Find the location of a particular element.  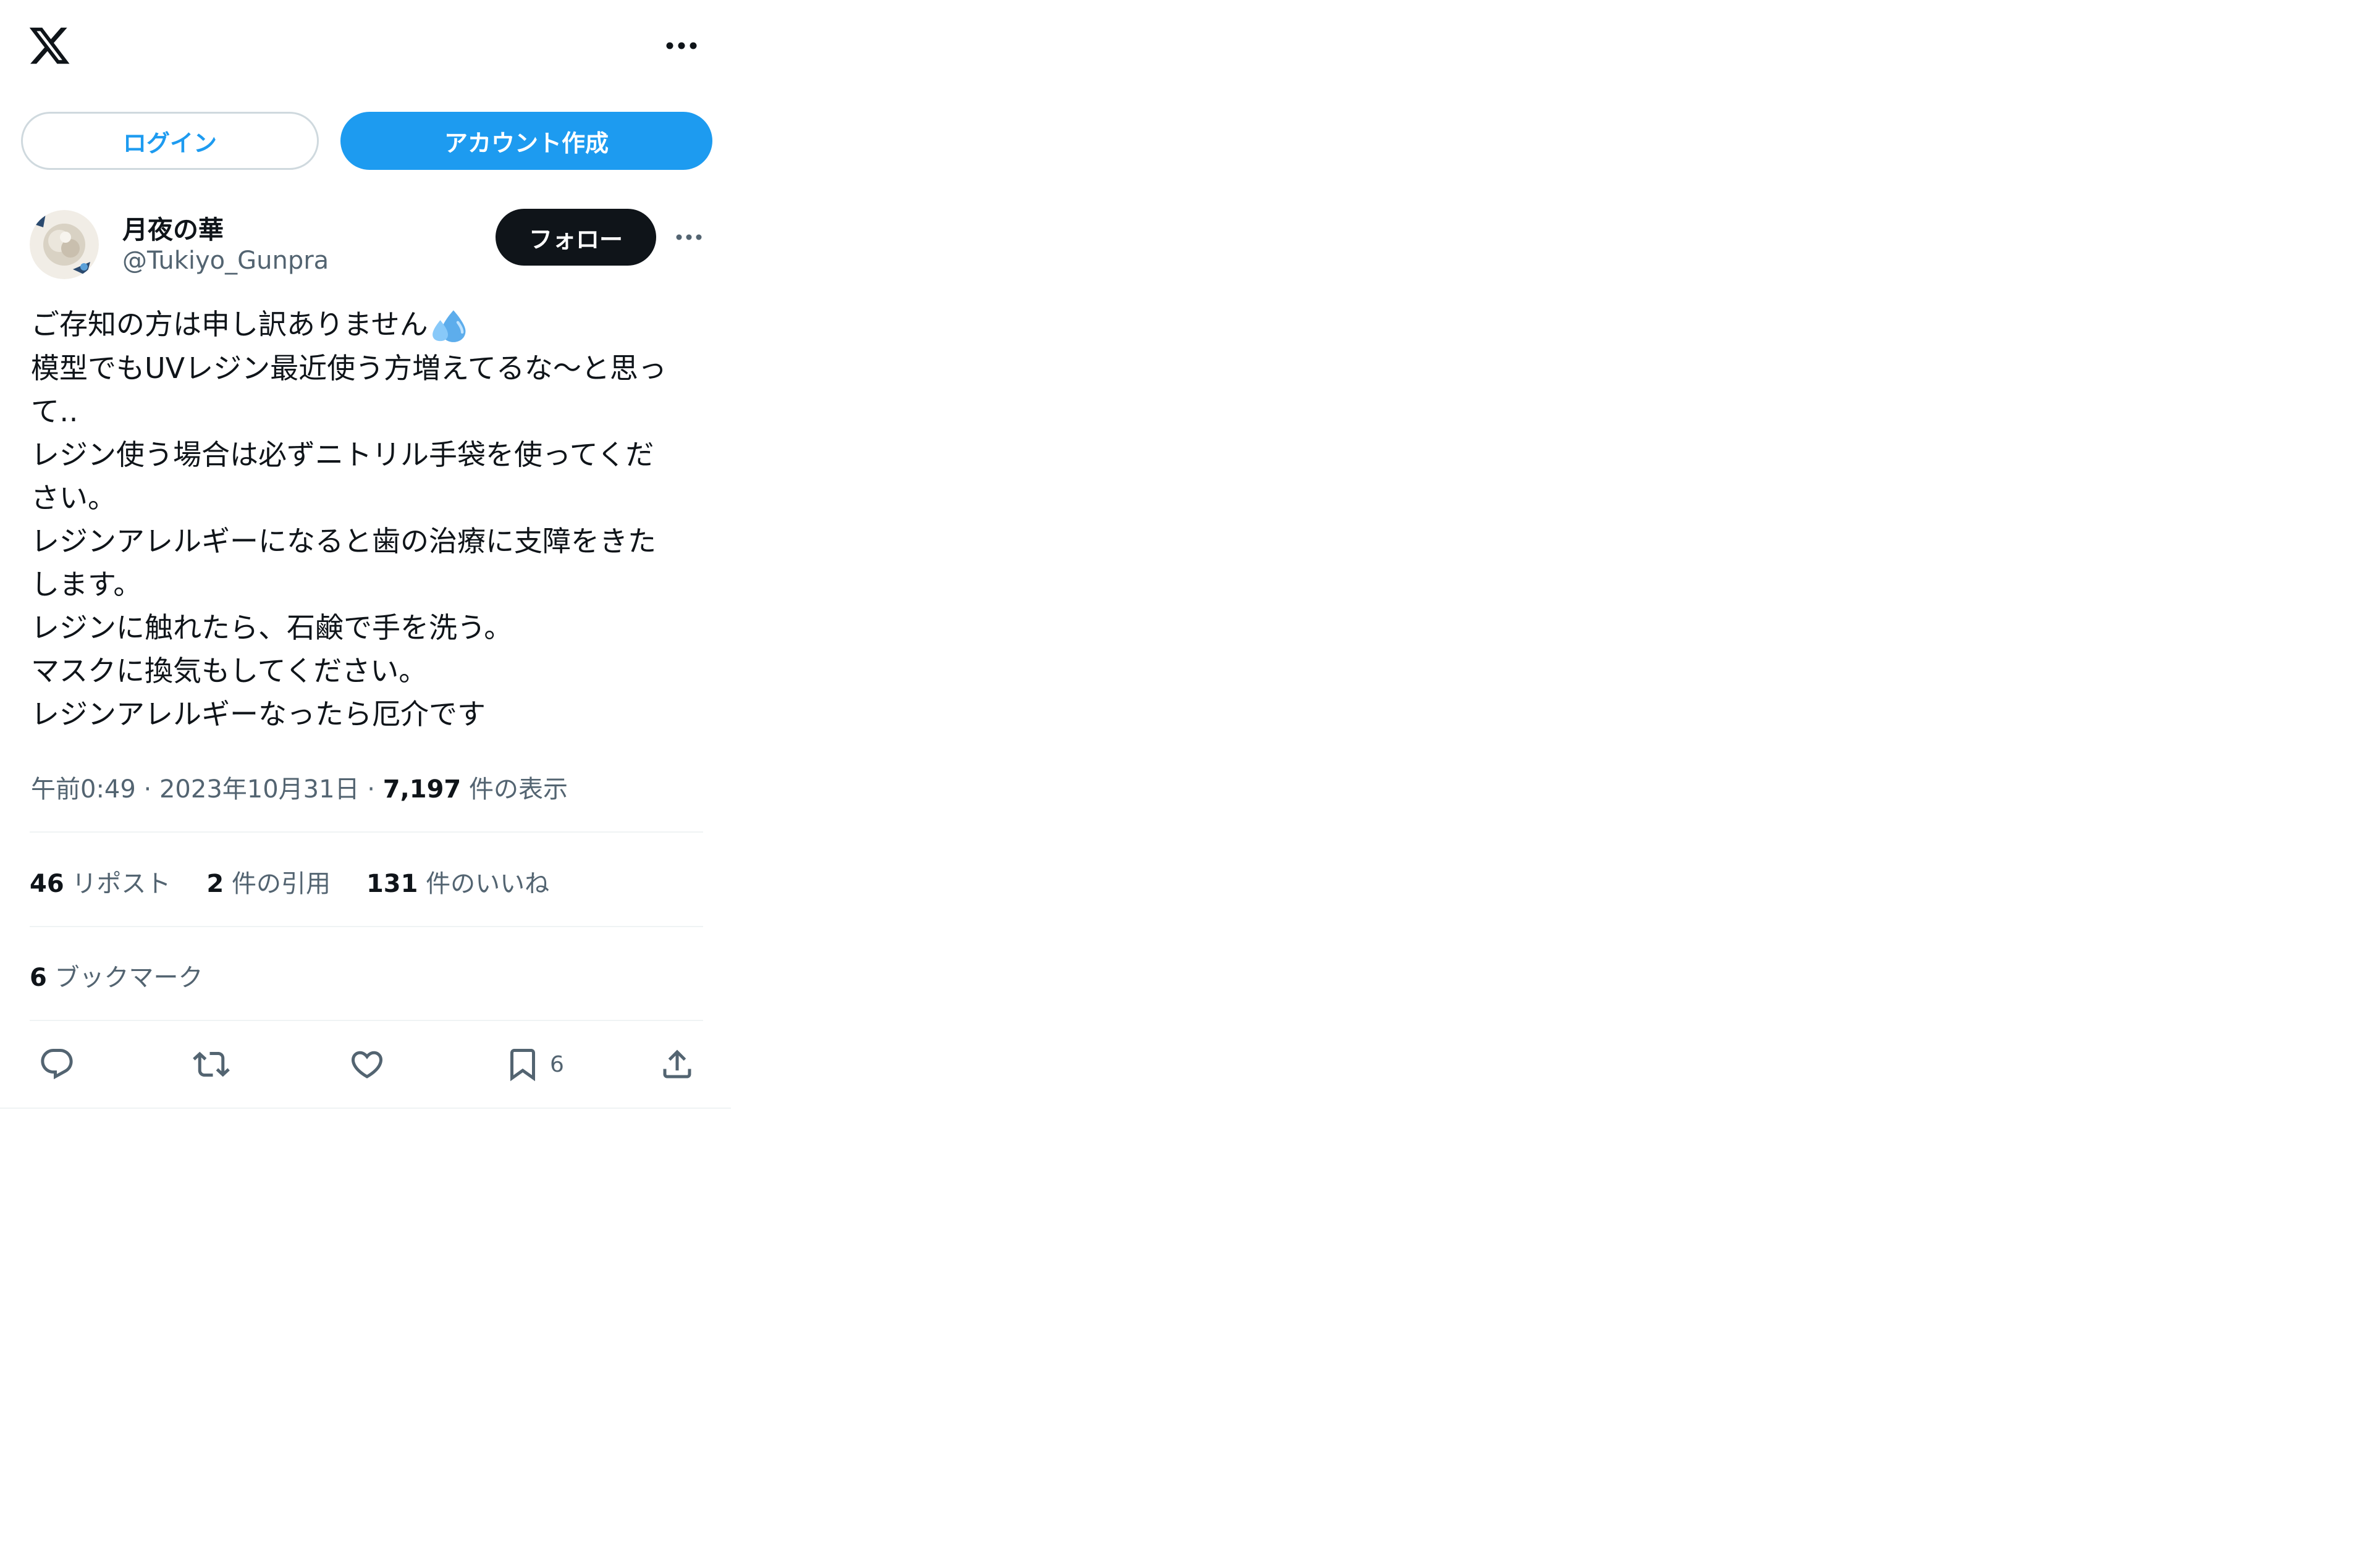

repost-icon is located at coordinates (212, 1064).